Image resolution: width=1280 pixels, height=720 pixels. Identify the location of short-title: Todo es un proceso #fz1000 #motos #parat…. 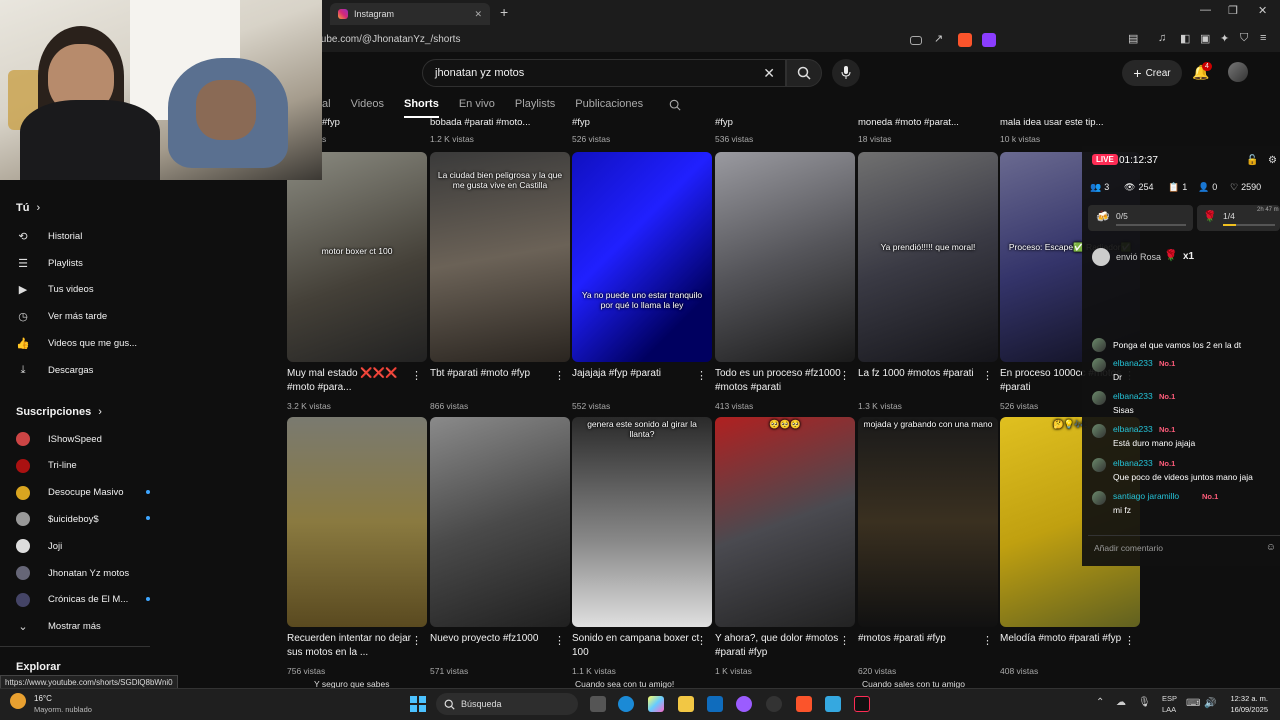
(779, 381).